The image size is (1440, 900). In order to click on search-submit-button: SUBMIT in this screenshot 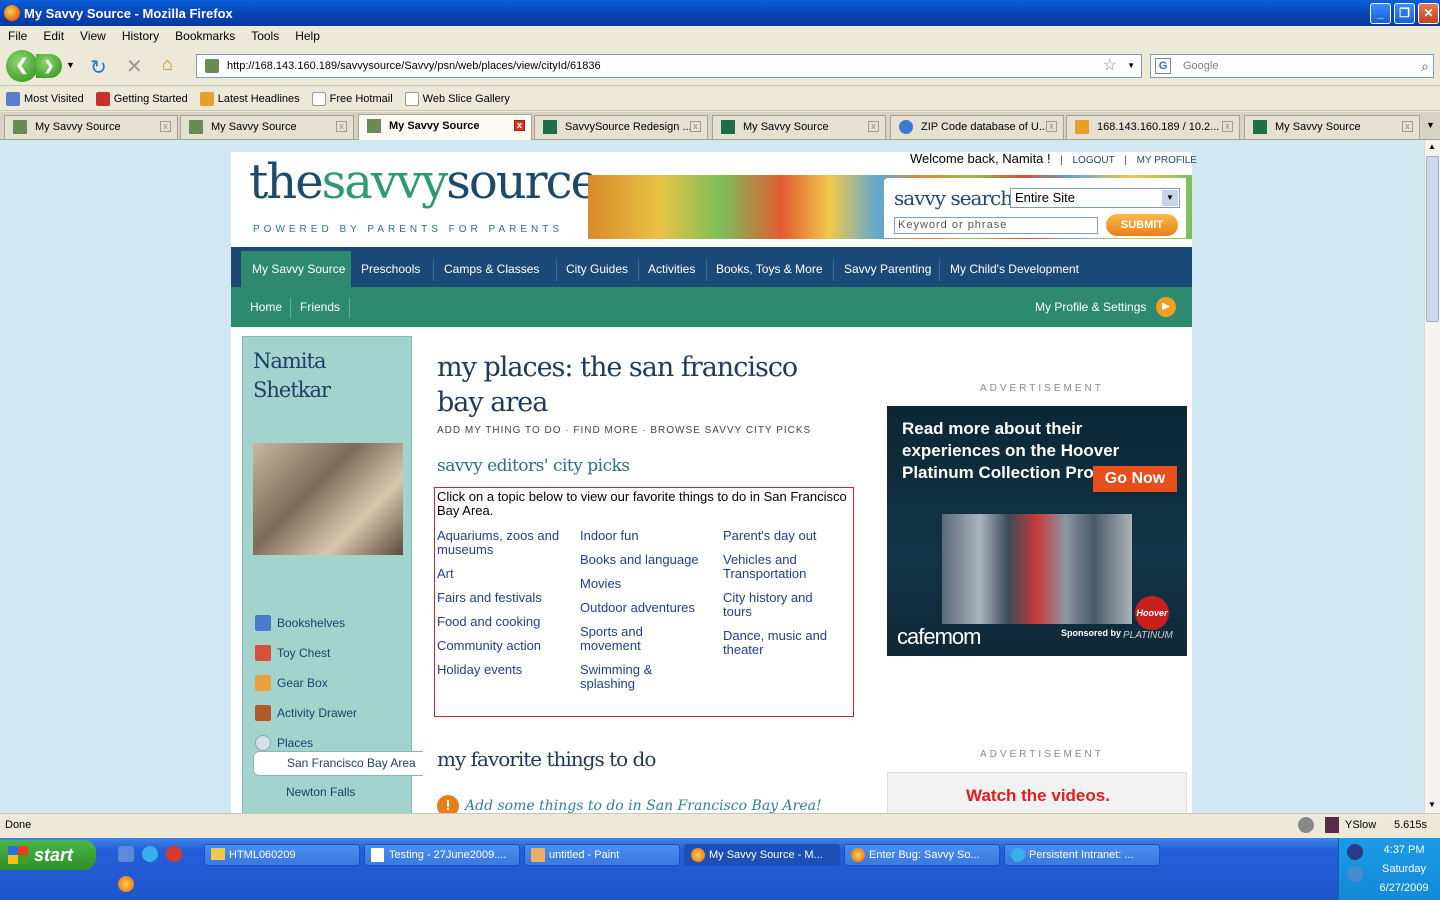, I will do `click(1142, 225)`.